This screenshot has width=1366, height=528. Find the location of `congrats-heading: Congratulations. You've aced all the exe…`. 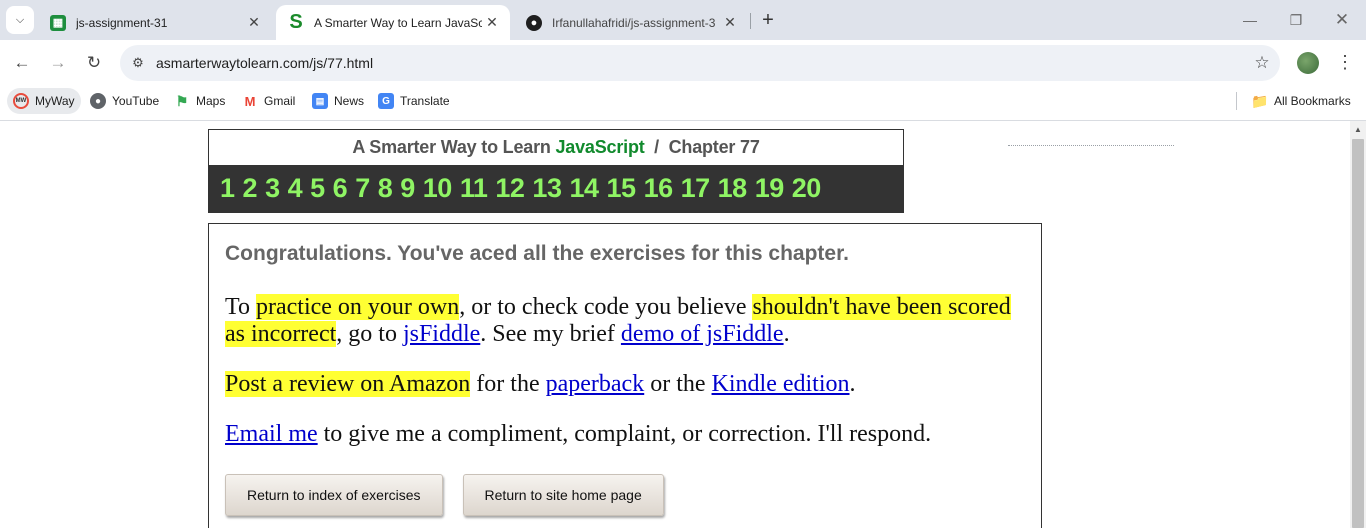

congrats-heading: Congratulations. You've aced all the exe… is located at coordinates (537, 253).